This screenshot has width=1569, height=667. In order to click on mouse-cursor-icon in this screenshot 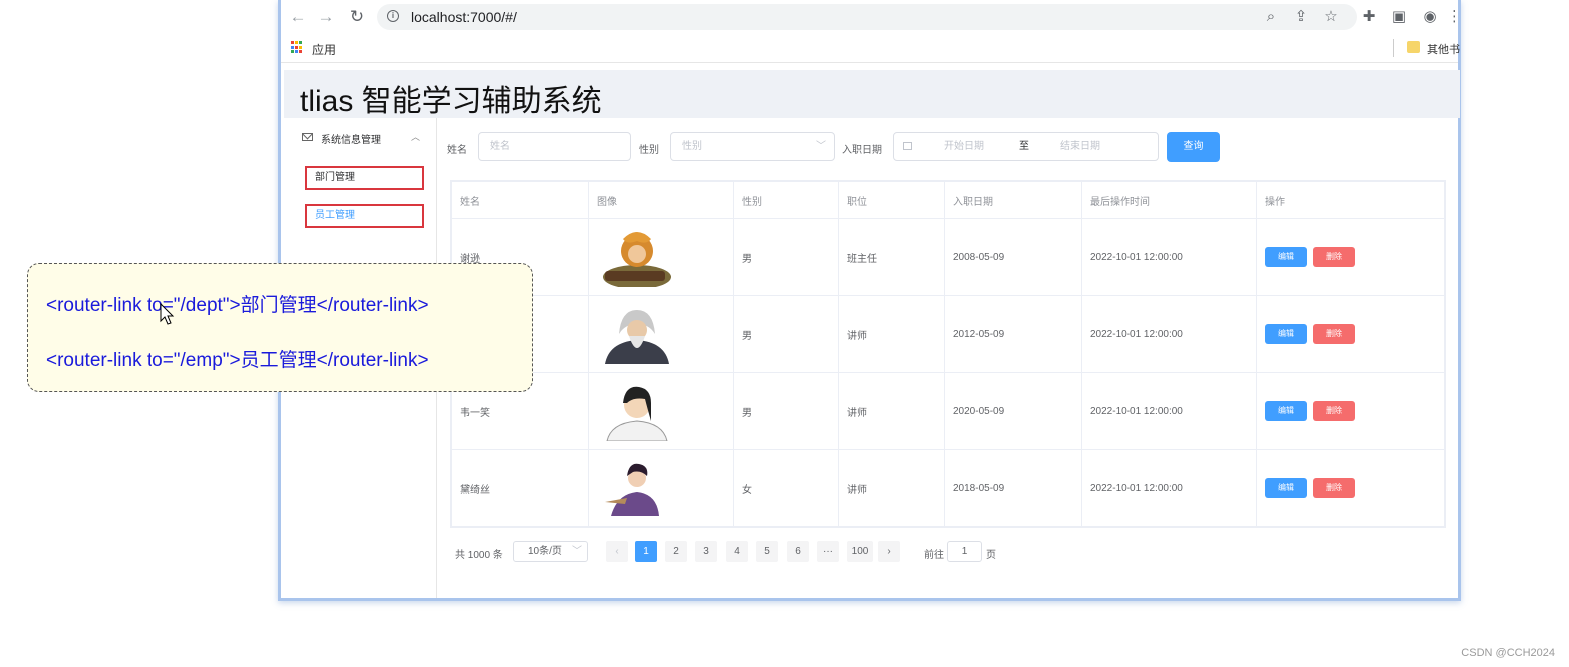, I will do `click(167, 313)`.